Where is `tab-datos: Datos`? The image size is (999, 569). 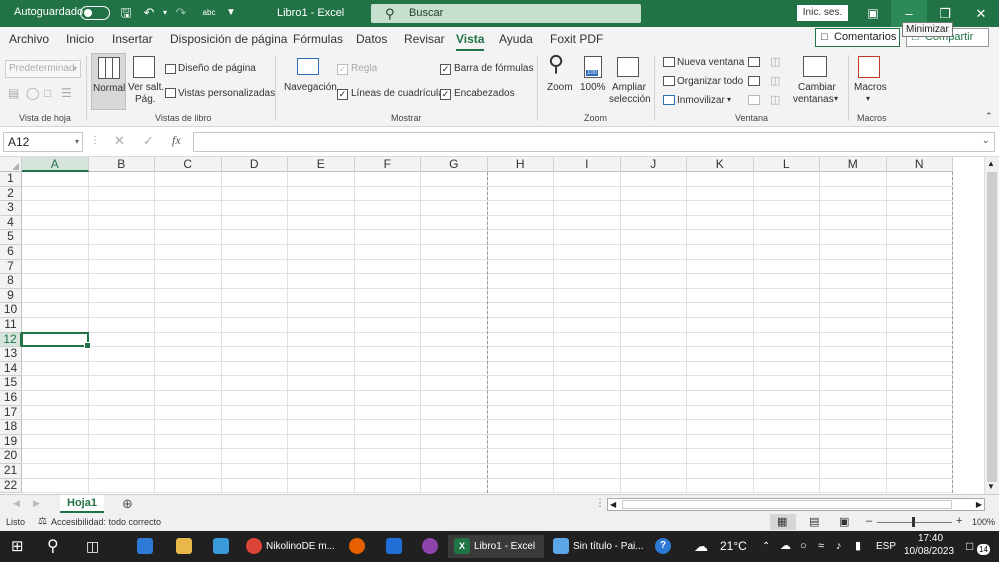
tab-datos: Datos is located at coordinates (371, 39).